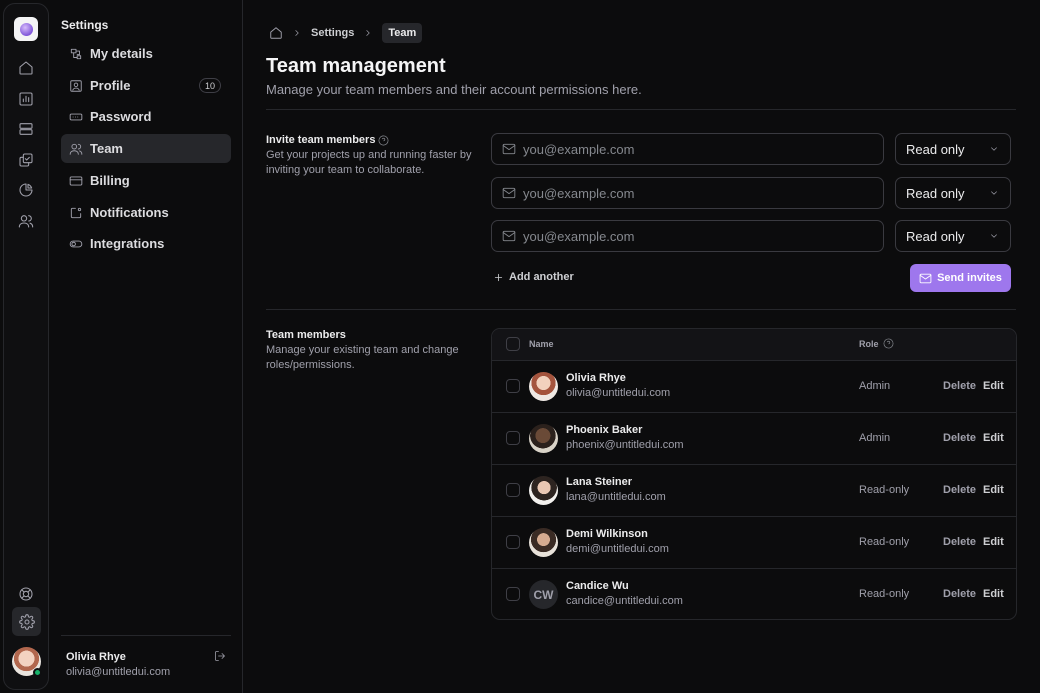  Describe the element at coordinates (402, 33) in the screenshot. I see `breadcrumb-team: Team` at that location.